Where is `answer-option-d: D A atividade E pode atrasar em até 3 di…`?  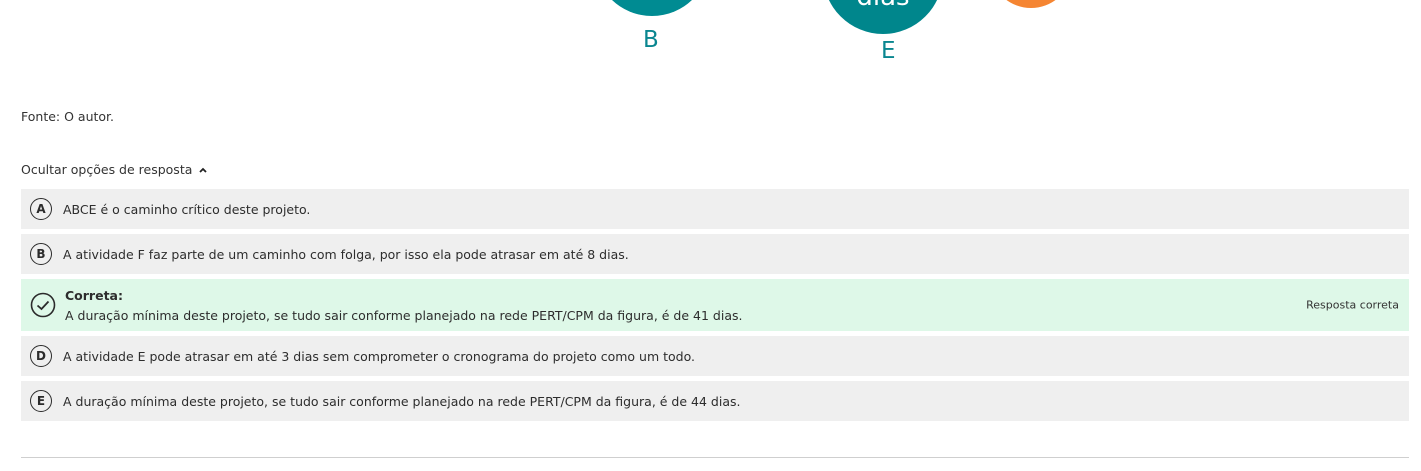 answer-option-d: D A atividade E pode atrasar em até 3 di… is located at coordinates (715, 356).